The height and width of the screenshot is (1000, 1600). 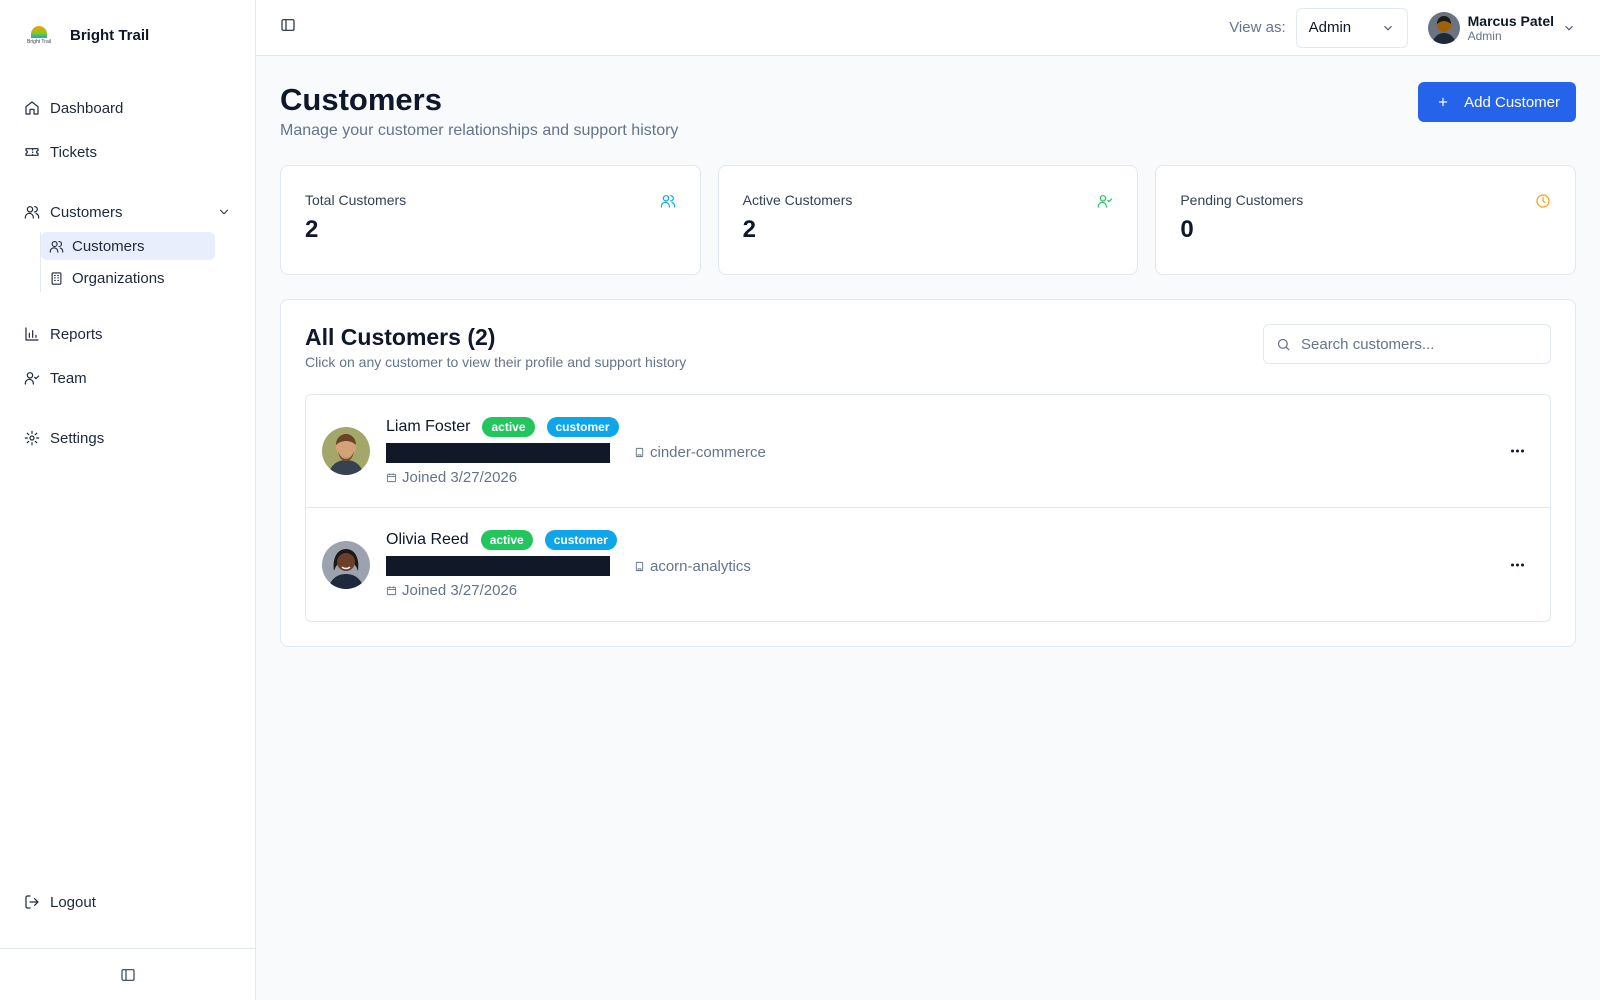 What do you see at coordinates (77, 438) in the screenshot?
I see `sidebar-item-label: Settings` at bounding box center [77, 438].